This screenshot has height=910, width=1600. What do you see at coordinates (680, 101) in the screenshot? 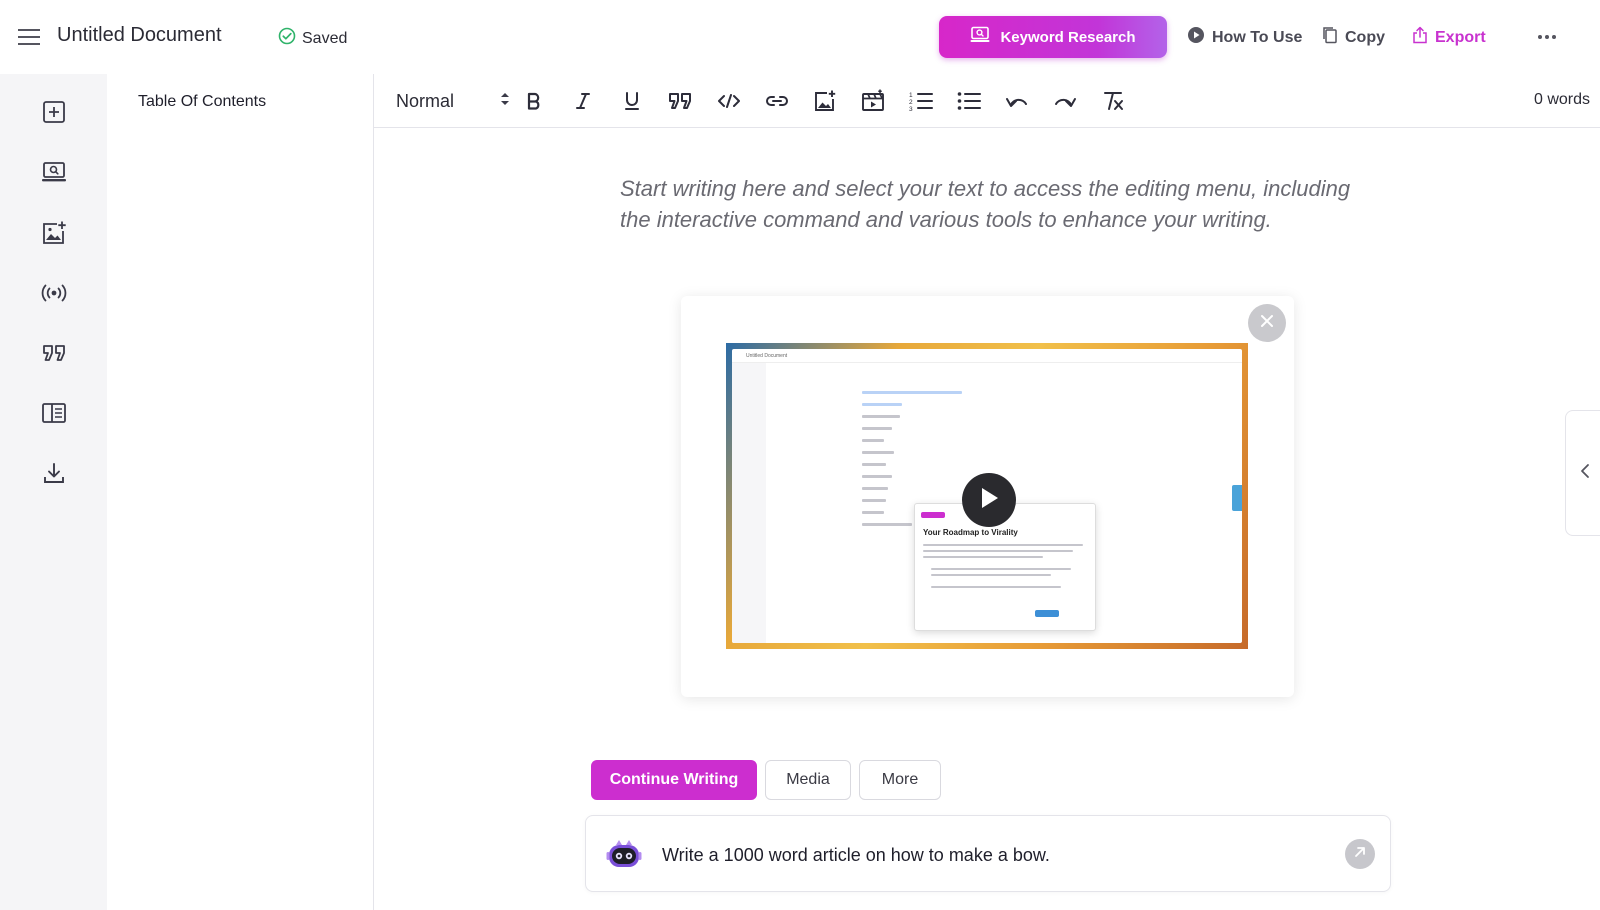
I see `blockquote-icon` at bounding box center [680, 101].